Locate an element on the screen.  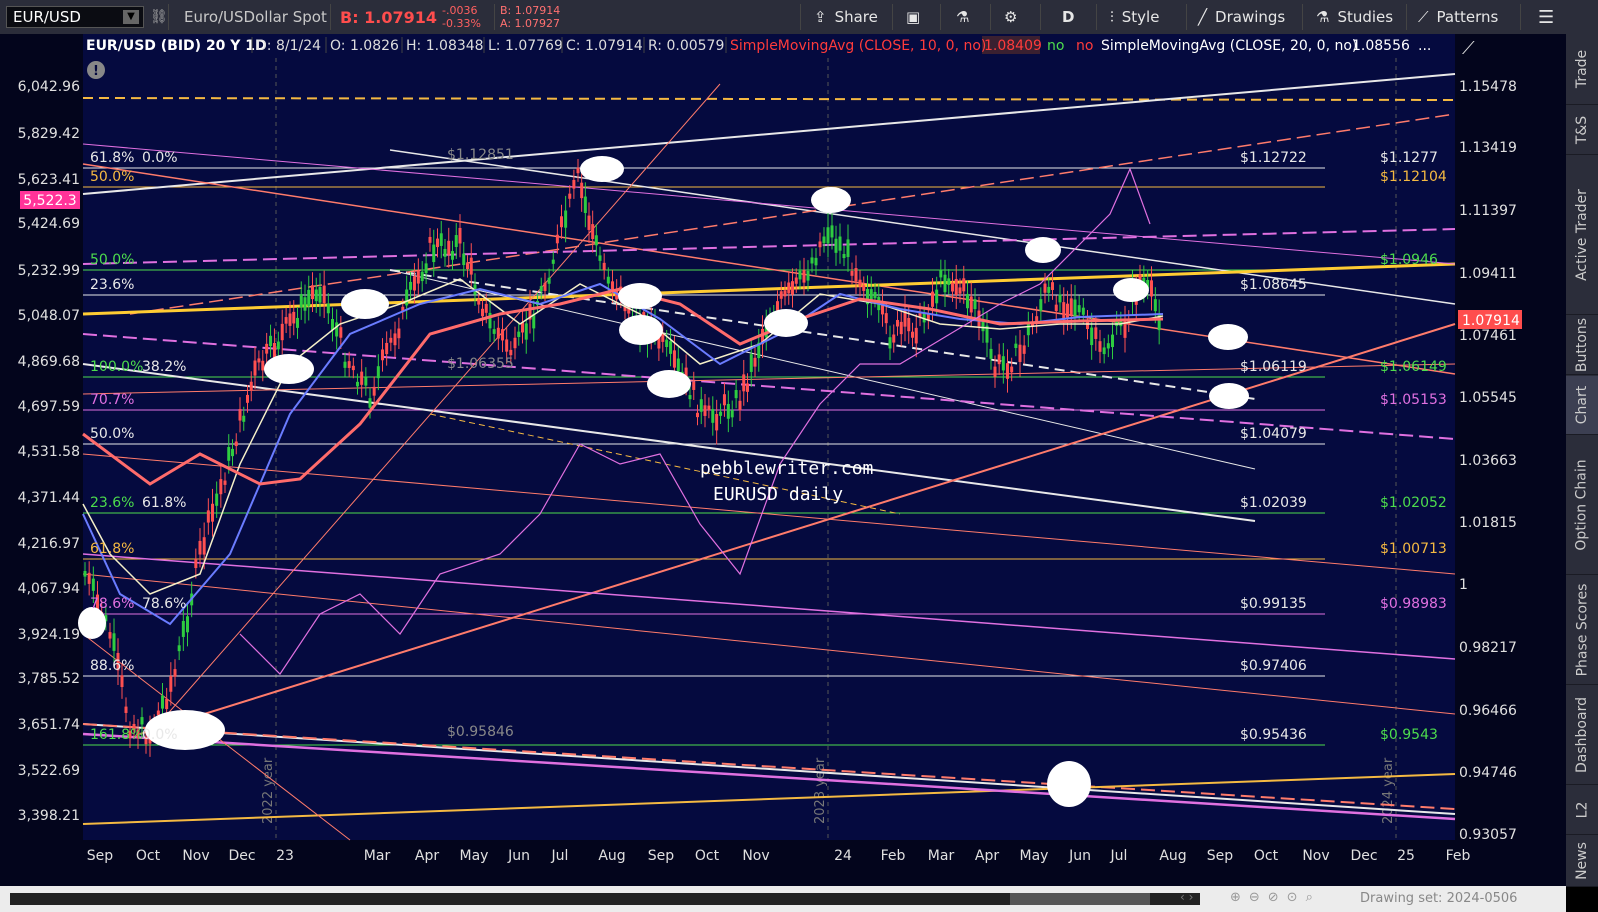
menu-icon: ☰ is located at coordinates (1546, 17).